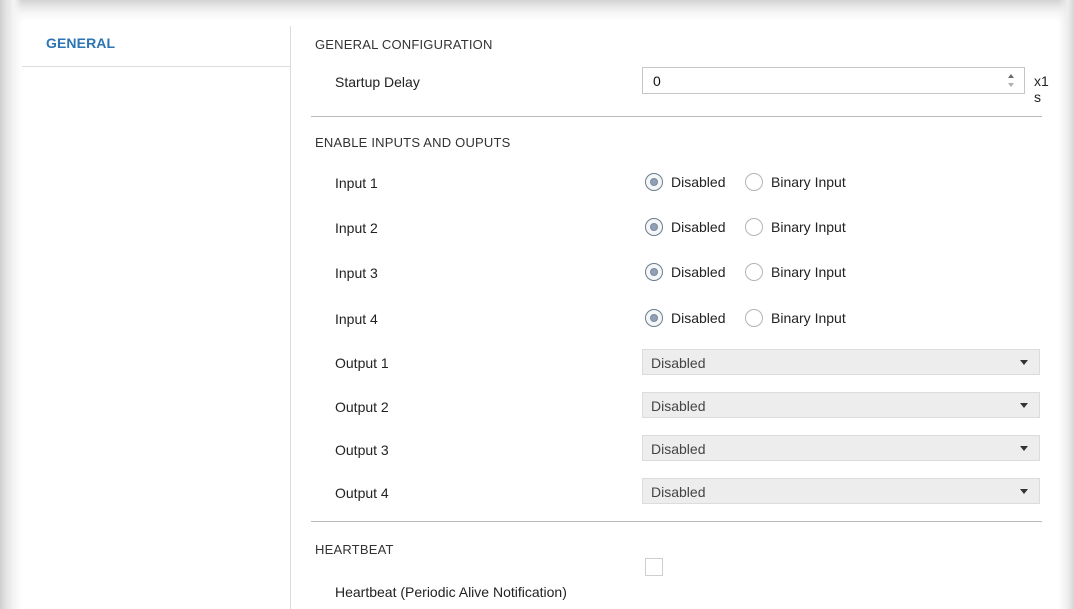 Image resolution: width=1074 pixels, height=609 pixels. I want to click on output-1-label: Output 1, so click(362, 363).